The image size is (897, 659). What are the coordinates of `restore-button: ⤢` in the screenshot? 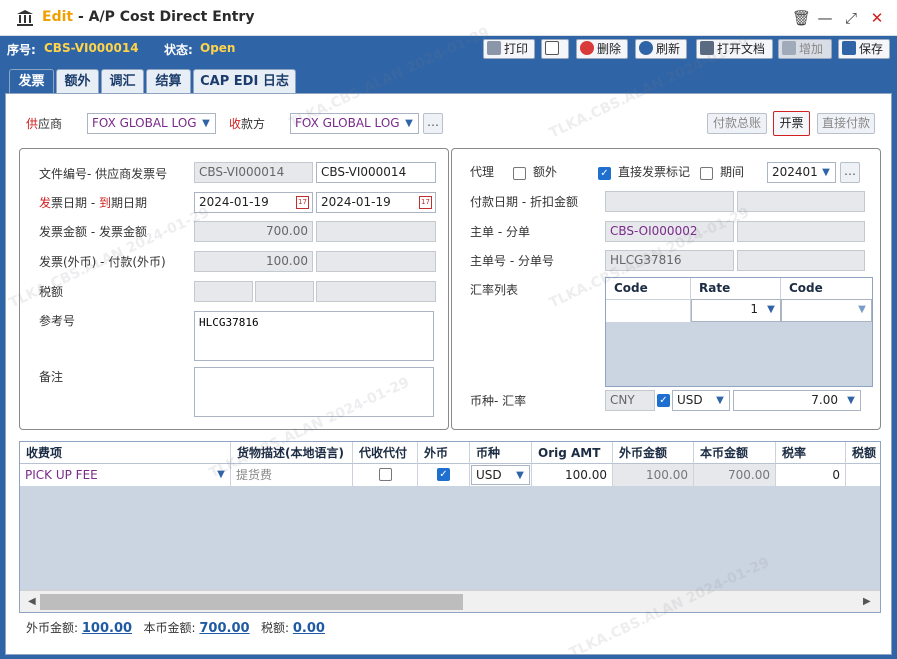 It's located at (851, 18).